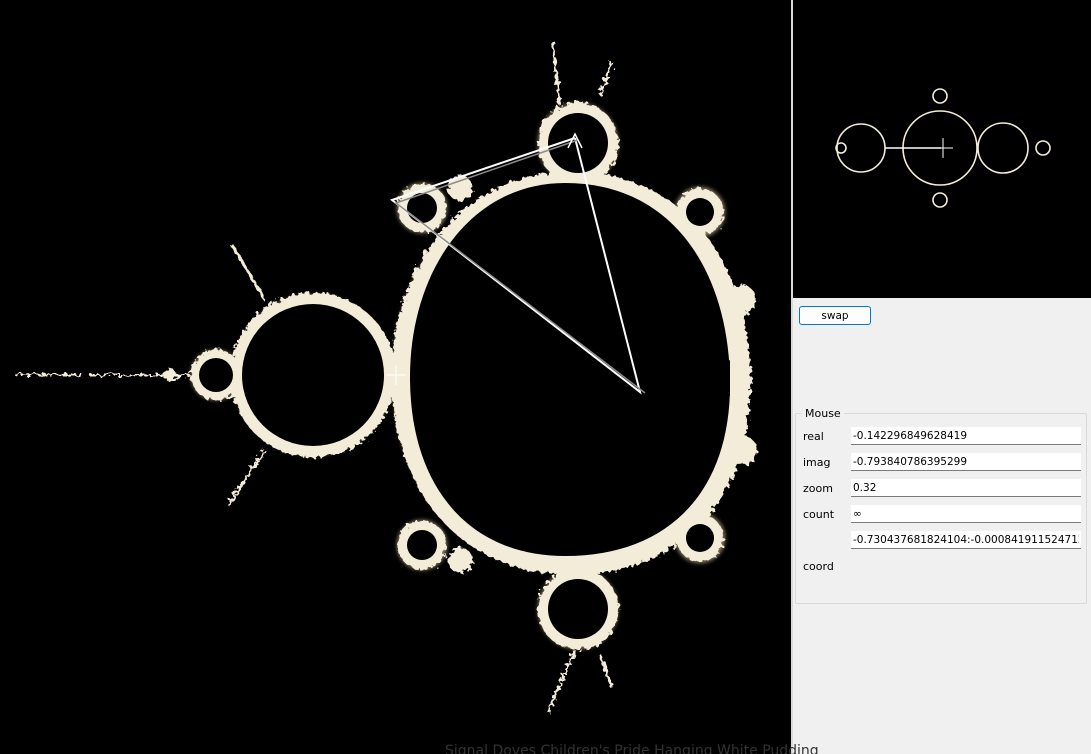 Image resolution: width=1091 pixels, height=754 pixels. I want to click on preview-canvas, so click(942, 149).